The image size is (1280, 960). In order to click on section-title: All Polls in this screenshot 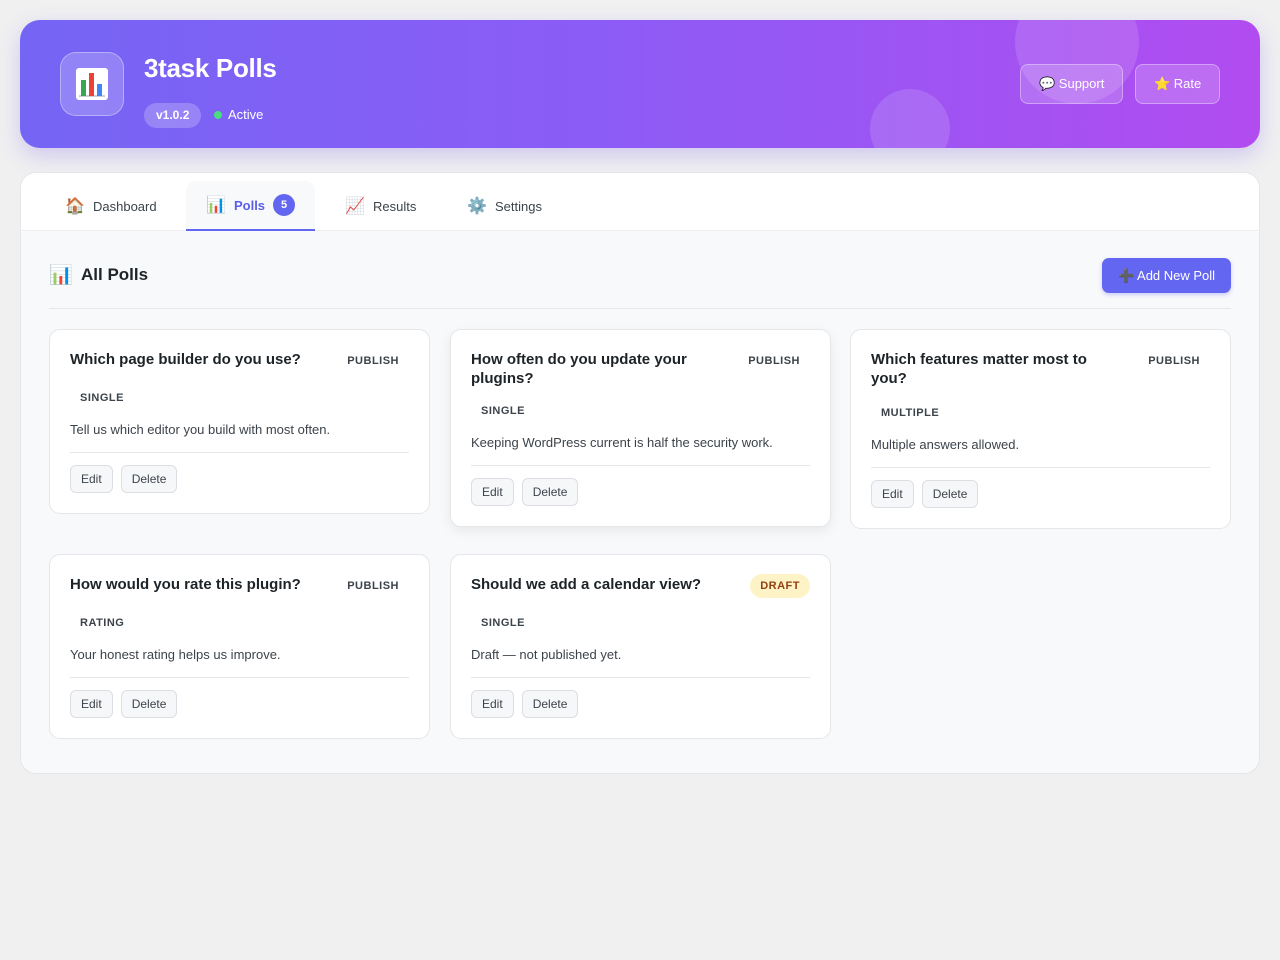, I will do `click(115, 274)`.